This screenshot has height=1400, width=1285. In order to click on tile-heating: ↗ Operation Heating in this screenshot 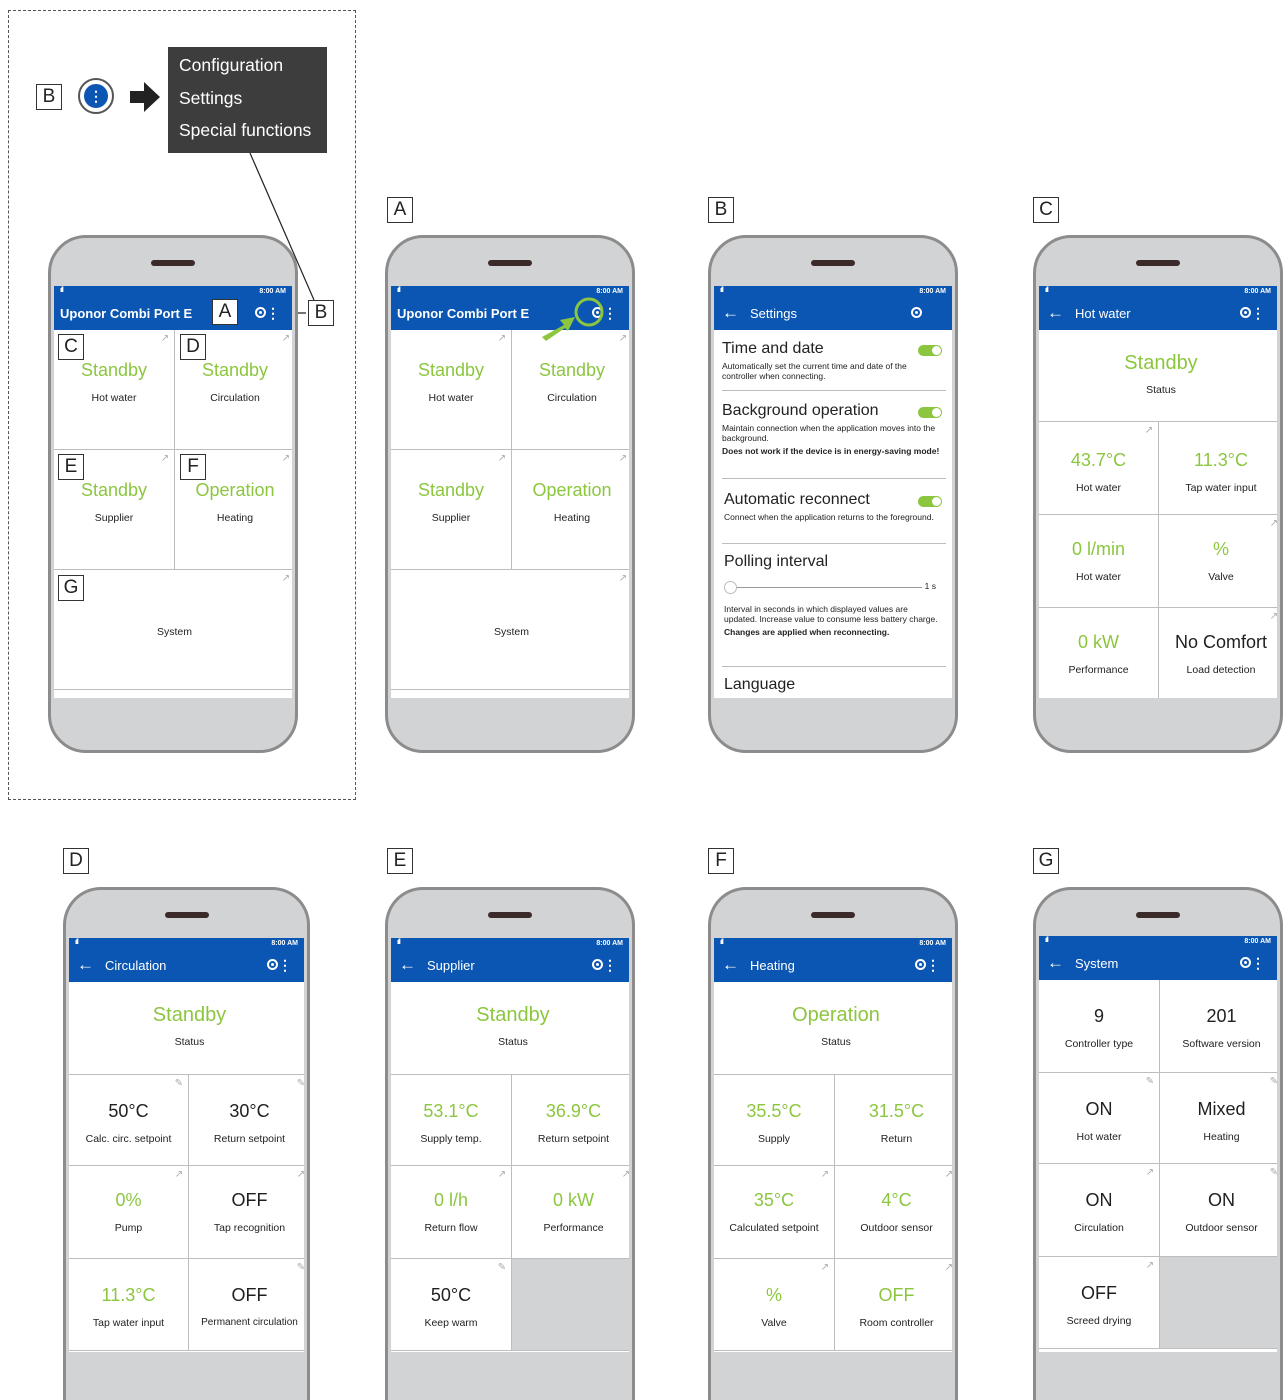, I will do `click(570, 510)`.